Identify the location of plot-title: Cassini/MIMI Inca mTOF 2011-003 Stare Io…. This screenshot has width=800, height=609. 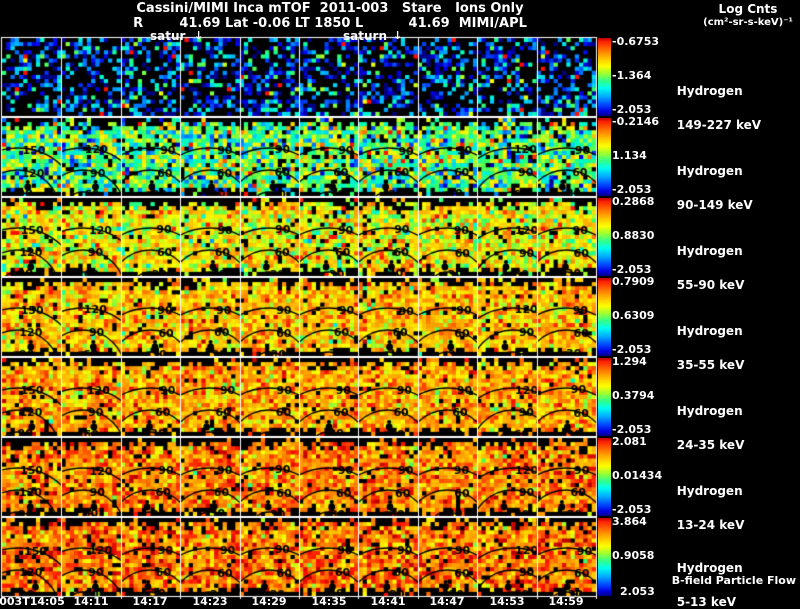
(330, 8).